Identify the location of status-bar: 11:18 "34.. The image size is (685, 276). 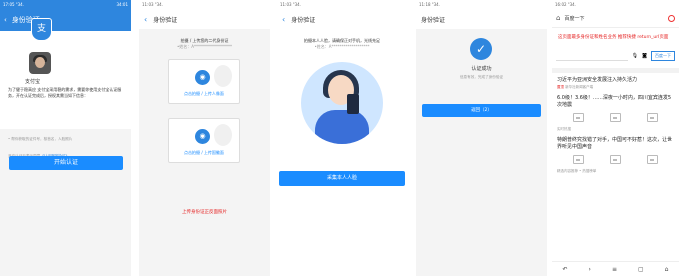
(429, 4).